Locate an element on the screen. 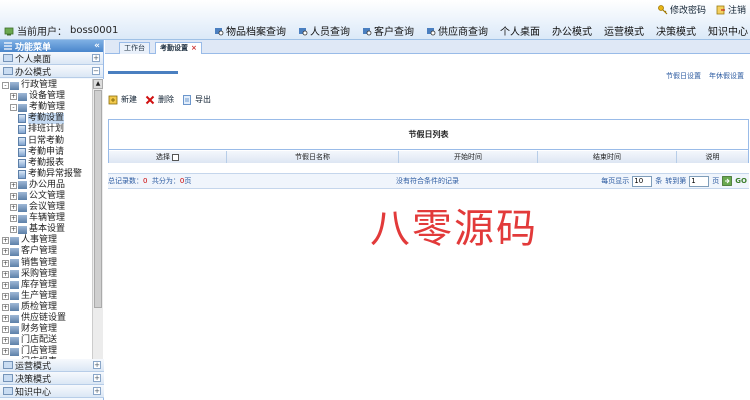 The image size is (750, 400). tree-item-label: 车辆管理 is located at coordinates (47, 218).